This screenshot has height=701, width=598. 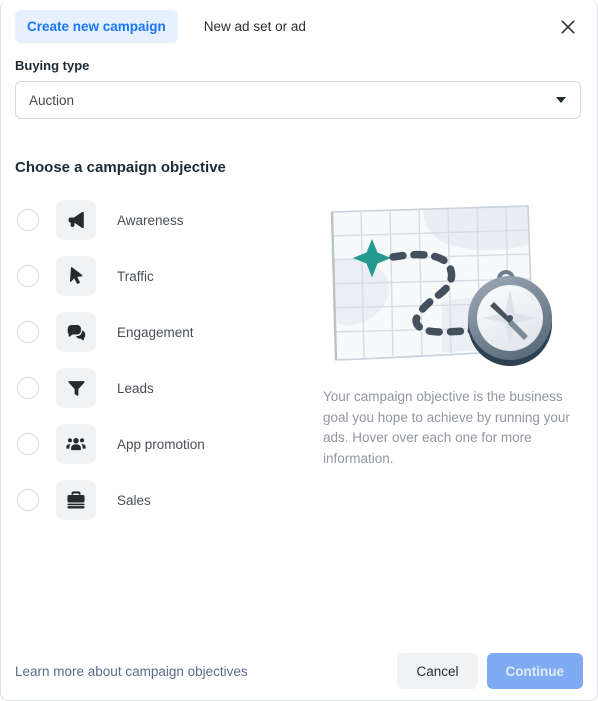 I want to click on objective-option-sales: Sales, so click(x=160, y=500).